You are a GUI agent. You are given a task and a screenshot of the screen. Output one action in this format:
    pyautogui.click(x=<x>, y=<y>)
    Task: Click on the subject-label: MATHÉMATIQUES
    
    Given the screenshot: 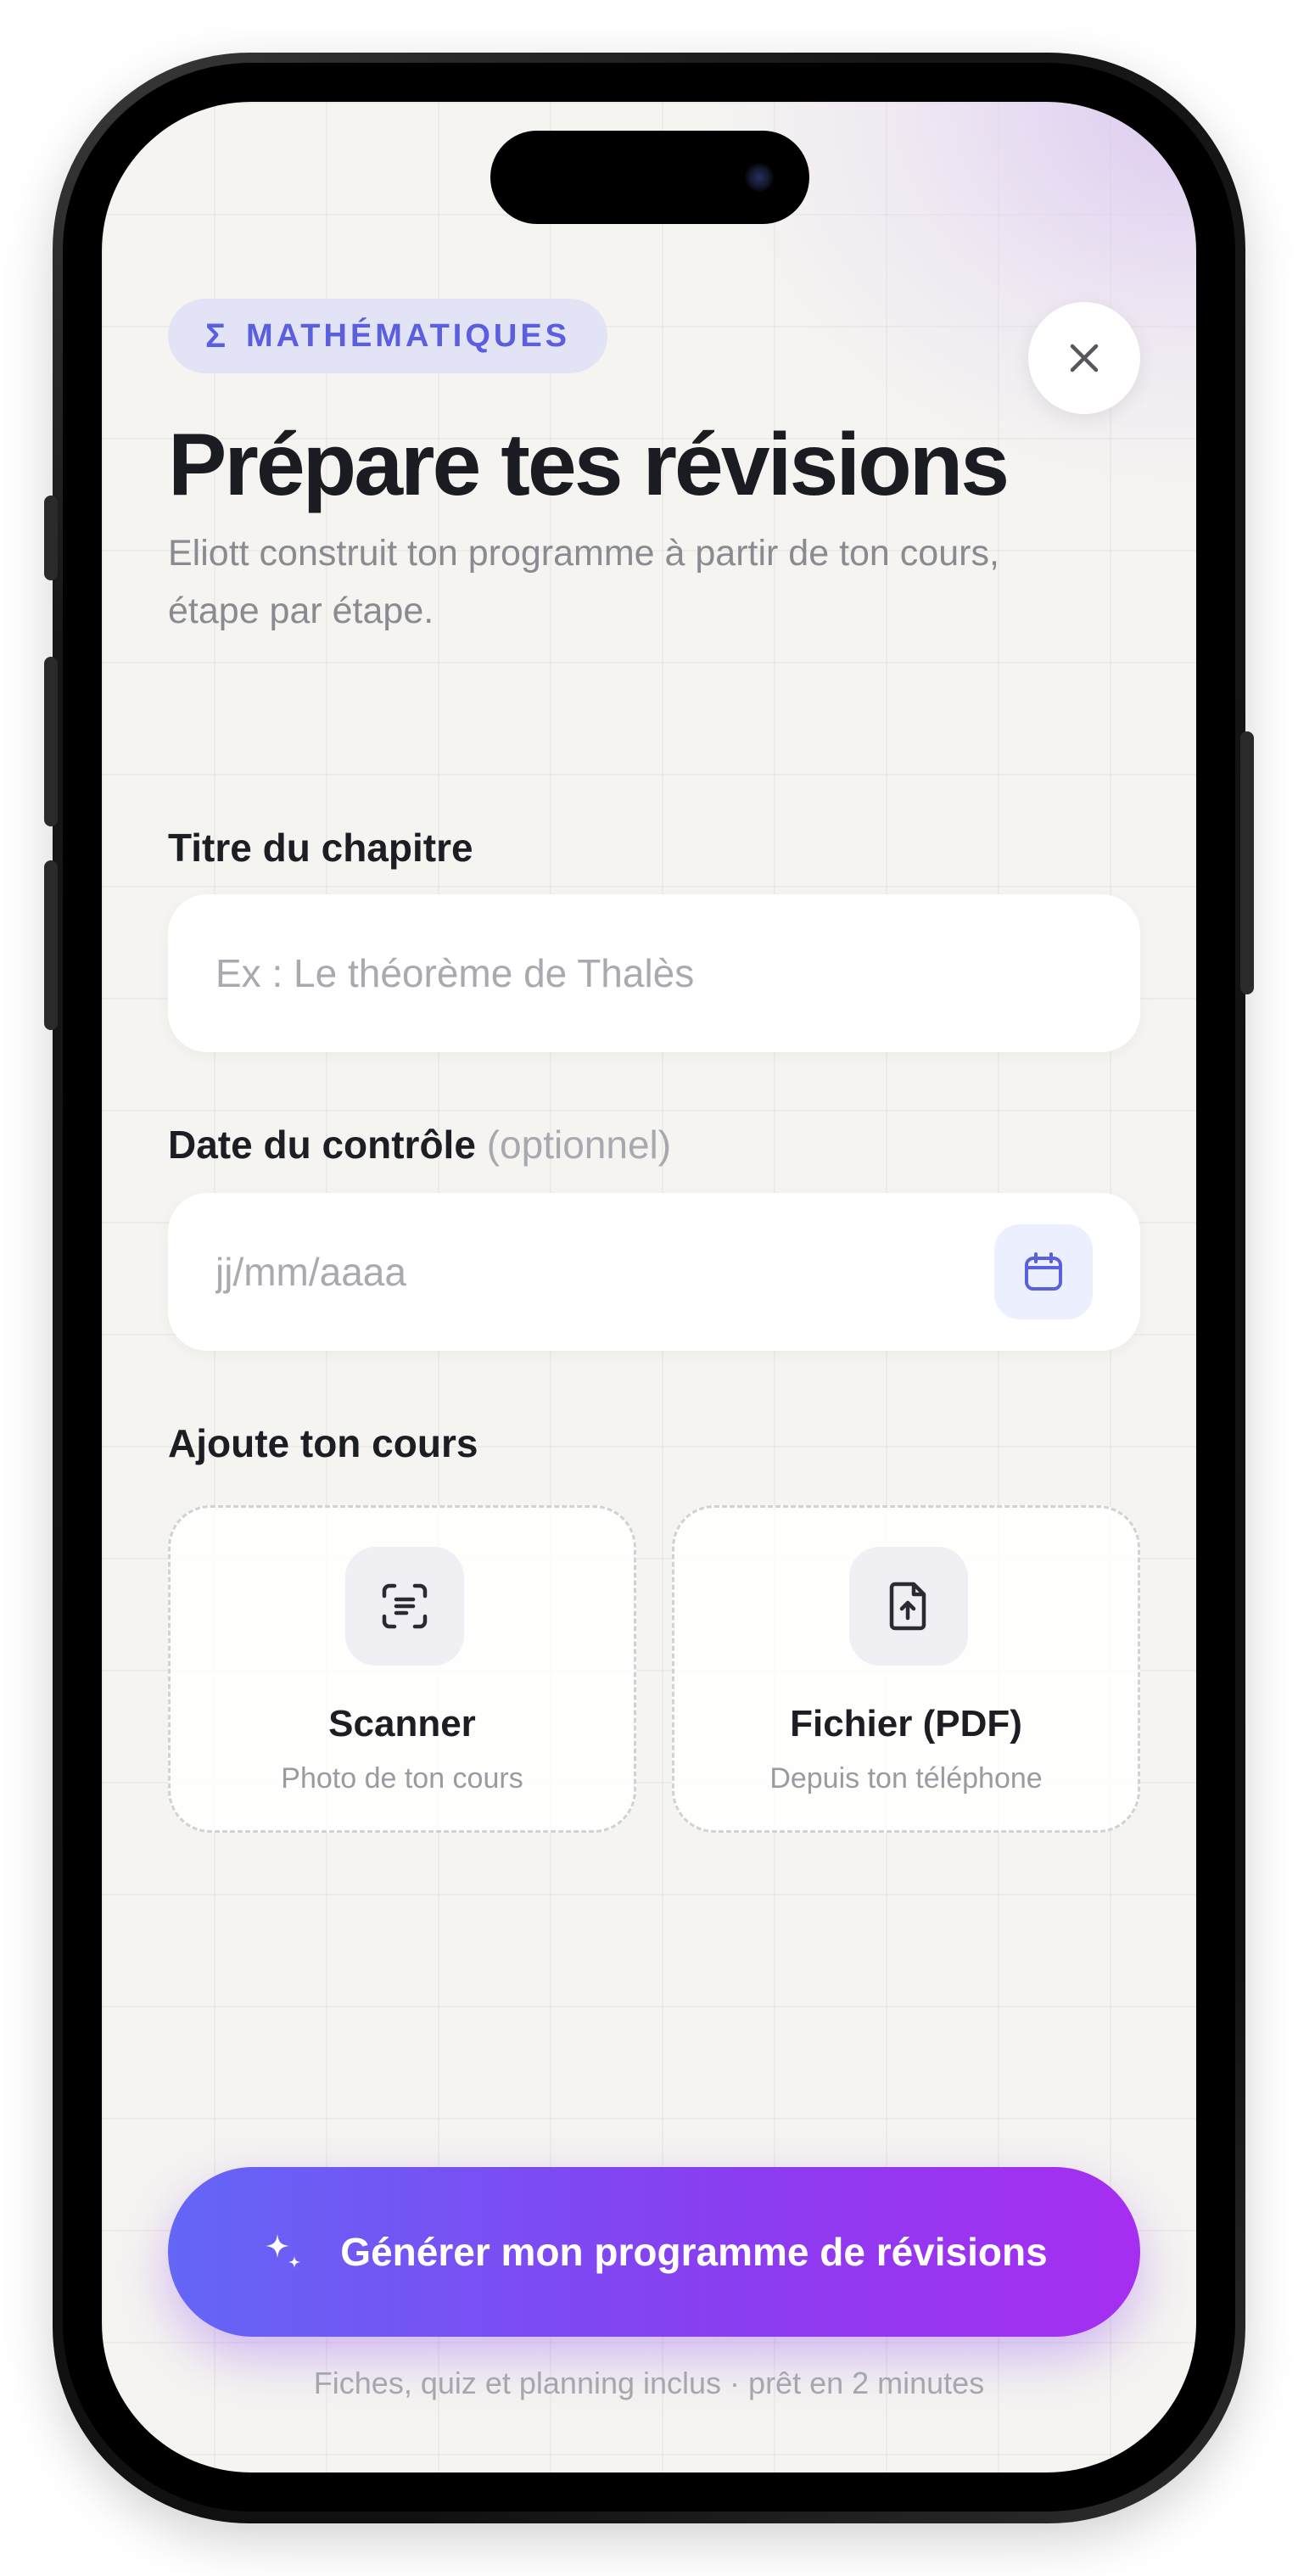 What is the action you would take?
    pyautogui.click(x=408, y=335)
    